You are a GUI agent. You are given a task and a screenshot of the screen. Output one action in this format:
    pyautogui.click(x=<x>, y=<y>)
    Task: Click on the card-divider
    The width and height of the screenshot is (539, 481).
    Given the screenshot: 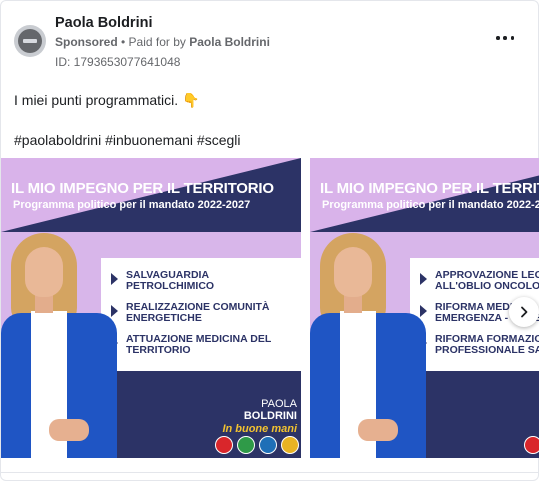 What is the action you would take?
    pyautogui.click(x=270, y=472)
    